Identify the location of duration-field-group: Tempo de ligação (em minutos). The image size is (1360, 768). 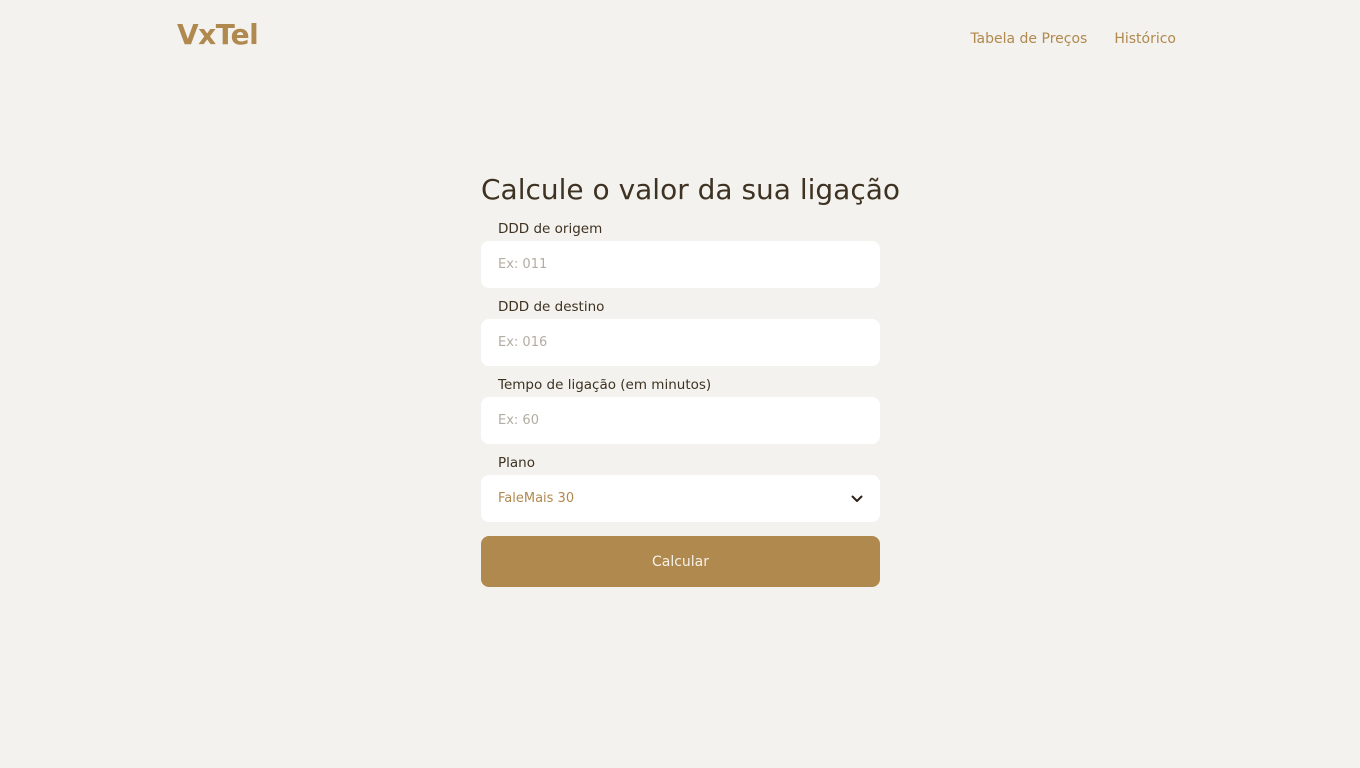
(680, 411).